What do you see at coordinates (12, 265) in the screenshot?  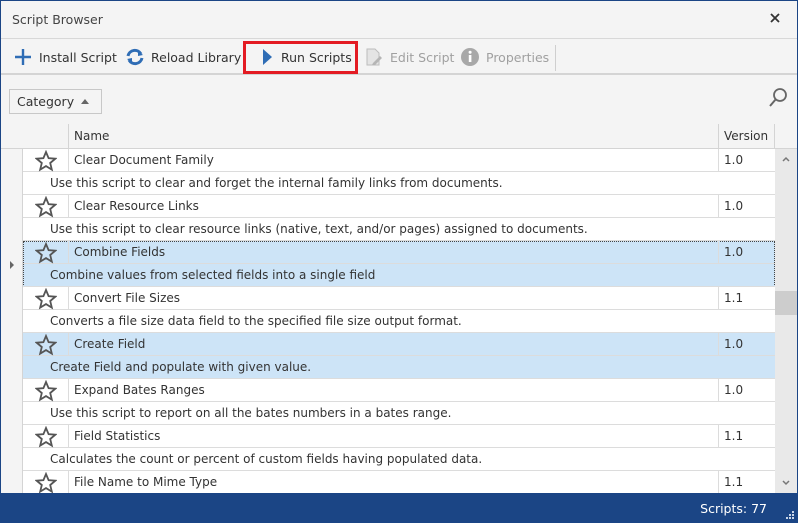 I see `current-row-indicator-icon` at bounding box center [12, 265].